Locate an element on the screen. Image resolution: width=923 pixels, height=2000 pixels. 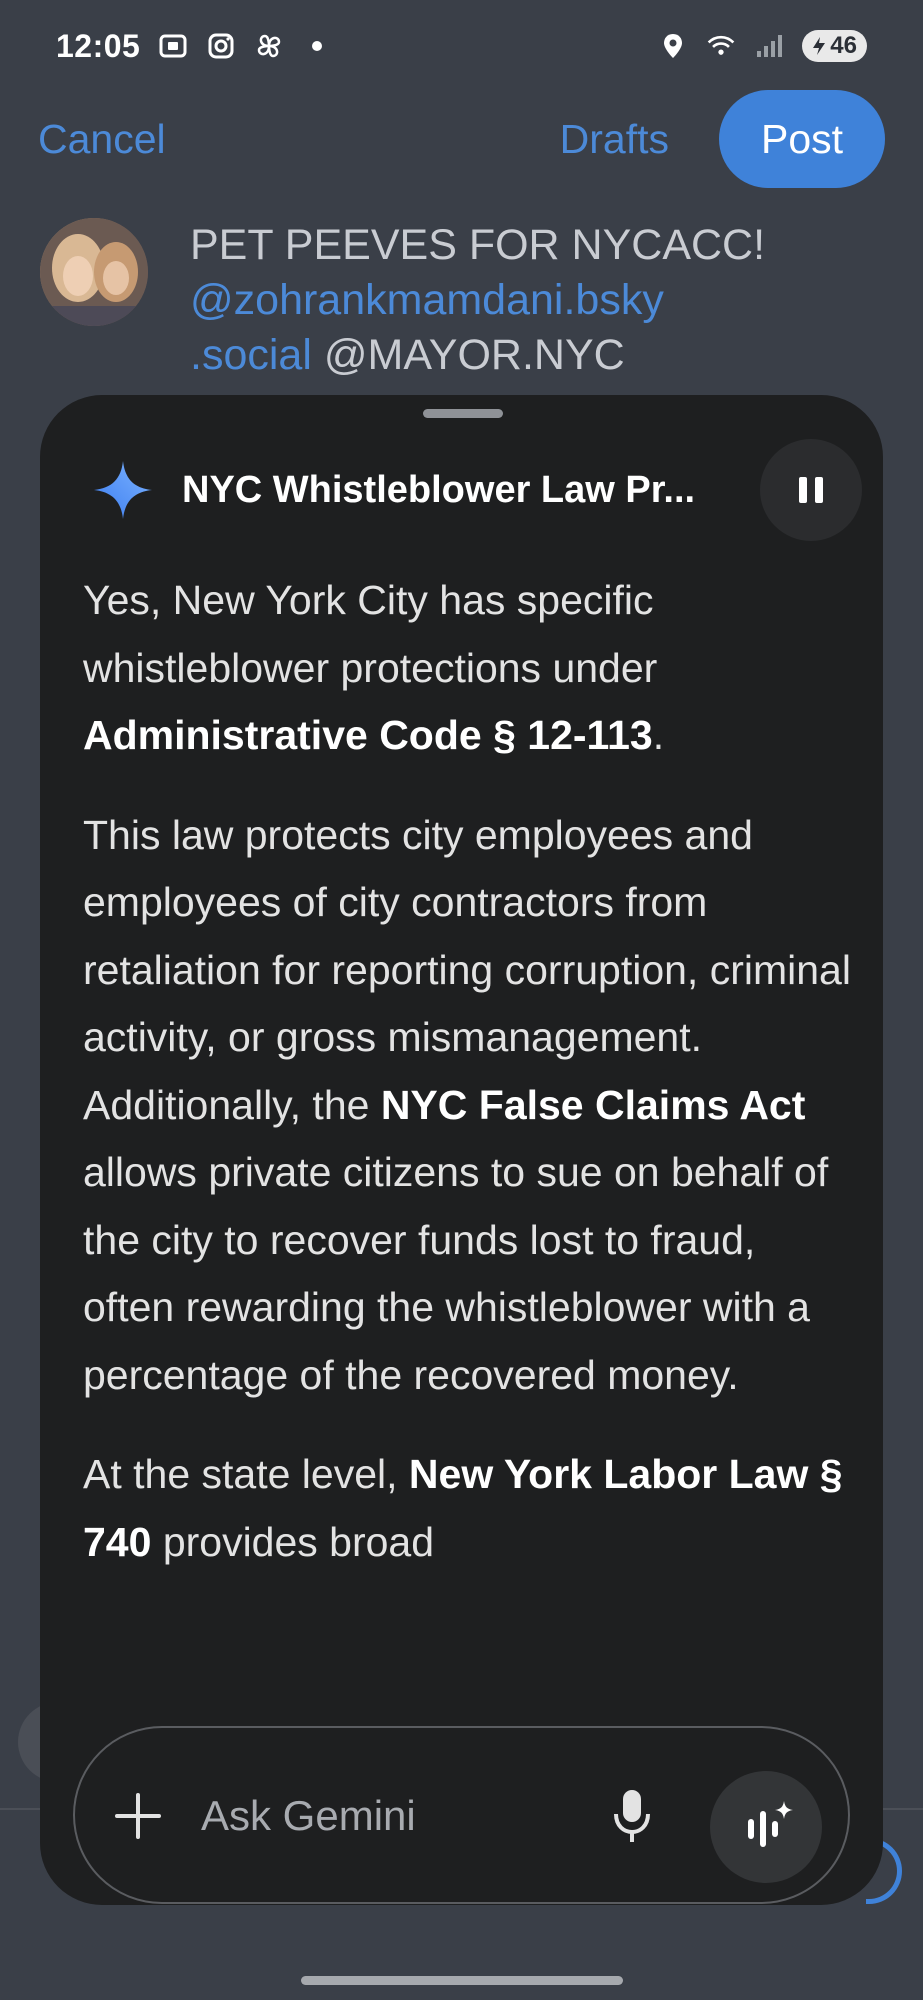
post-button: Post is located at coordinates (802, 139).